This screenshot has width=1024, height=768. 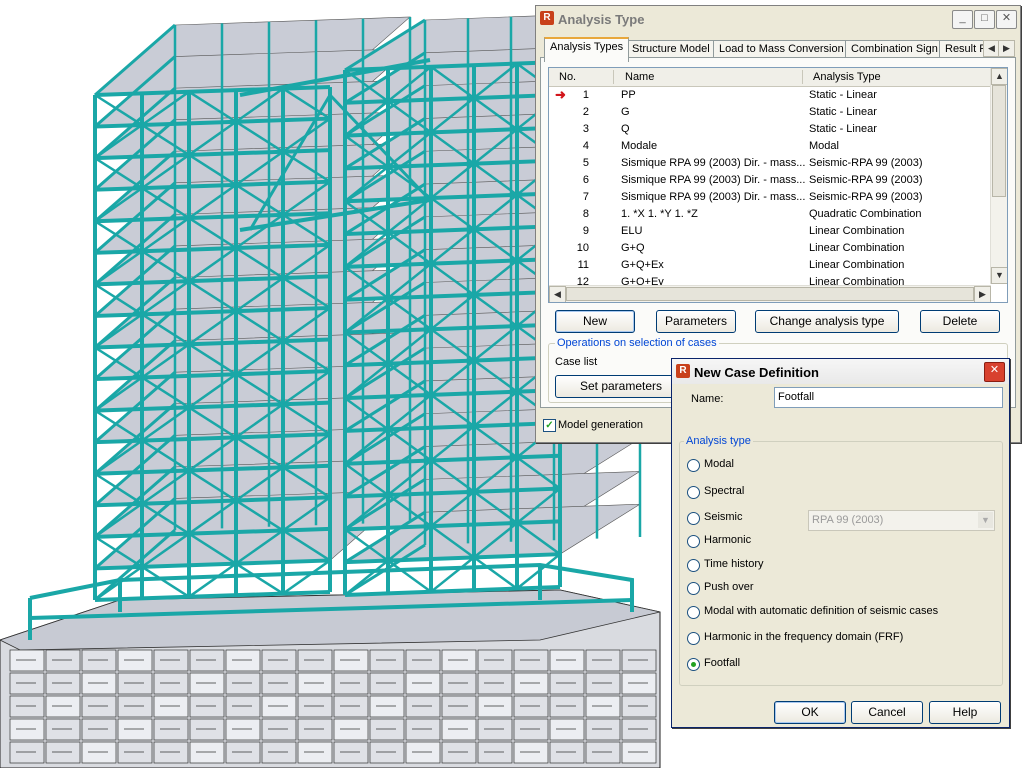 What do you see at coordinates (999, 141) in the screenshot?
I see `scroll-thumb` at bounding box center [999, 141].